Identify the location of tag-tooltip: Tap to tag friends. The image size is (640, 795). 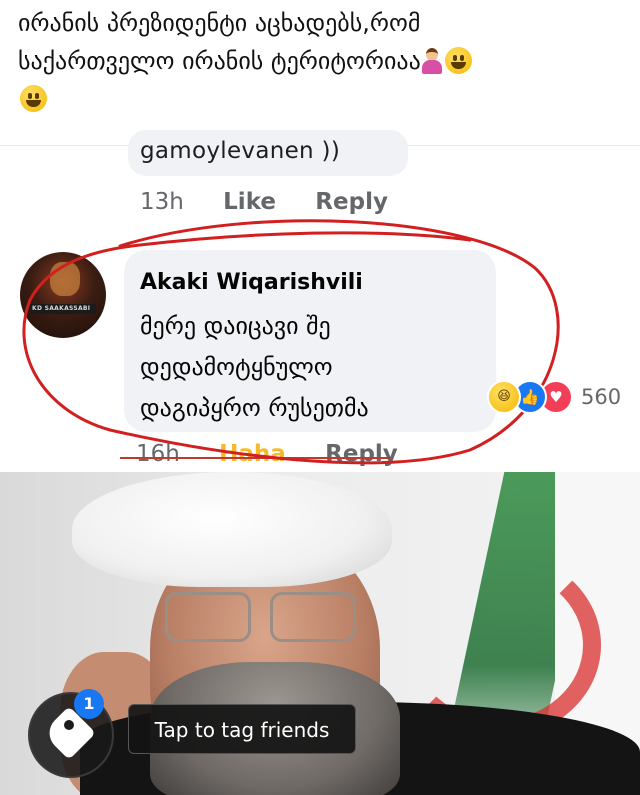
(242, 729).